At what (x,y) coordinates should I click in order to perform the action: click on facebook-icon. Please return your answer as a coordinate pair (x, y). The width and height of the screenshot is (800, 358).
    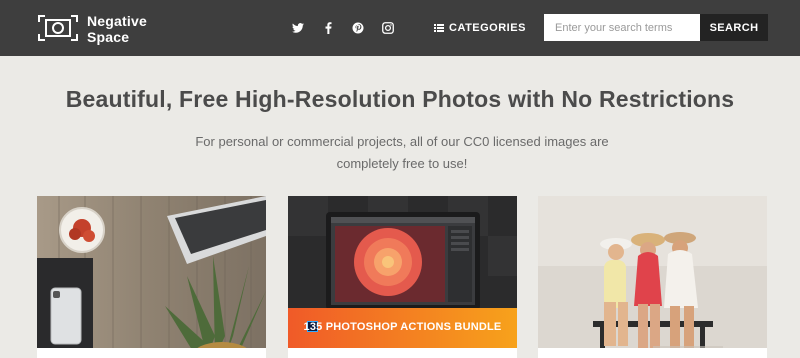
    Looking at the image, I should click on (328, 28).